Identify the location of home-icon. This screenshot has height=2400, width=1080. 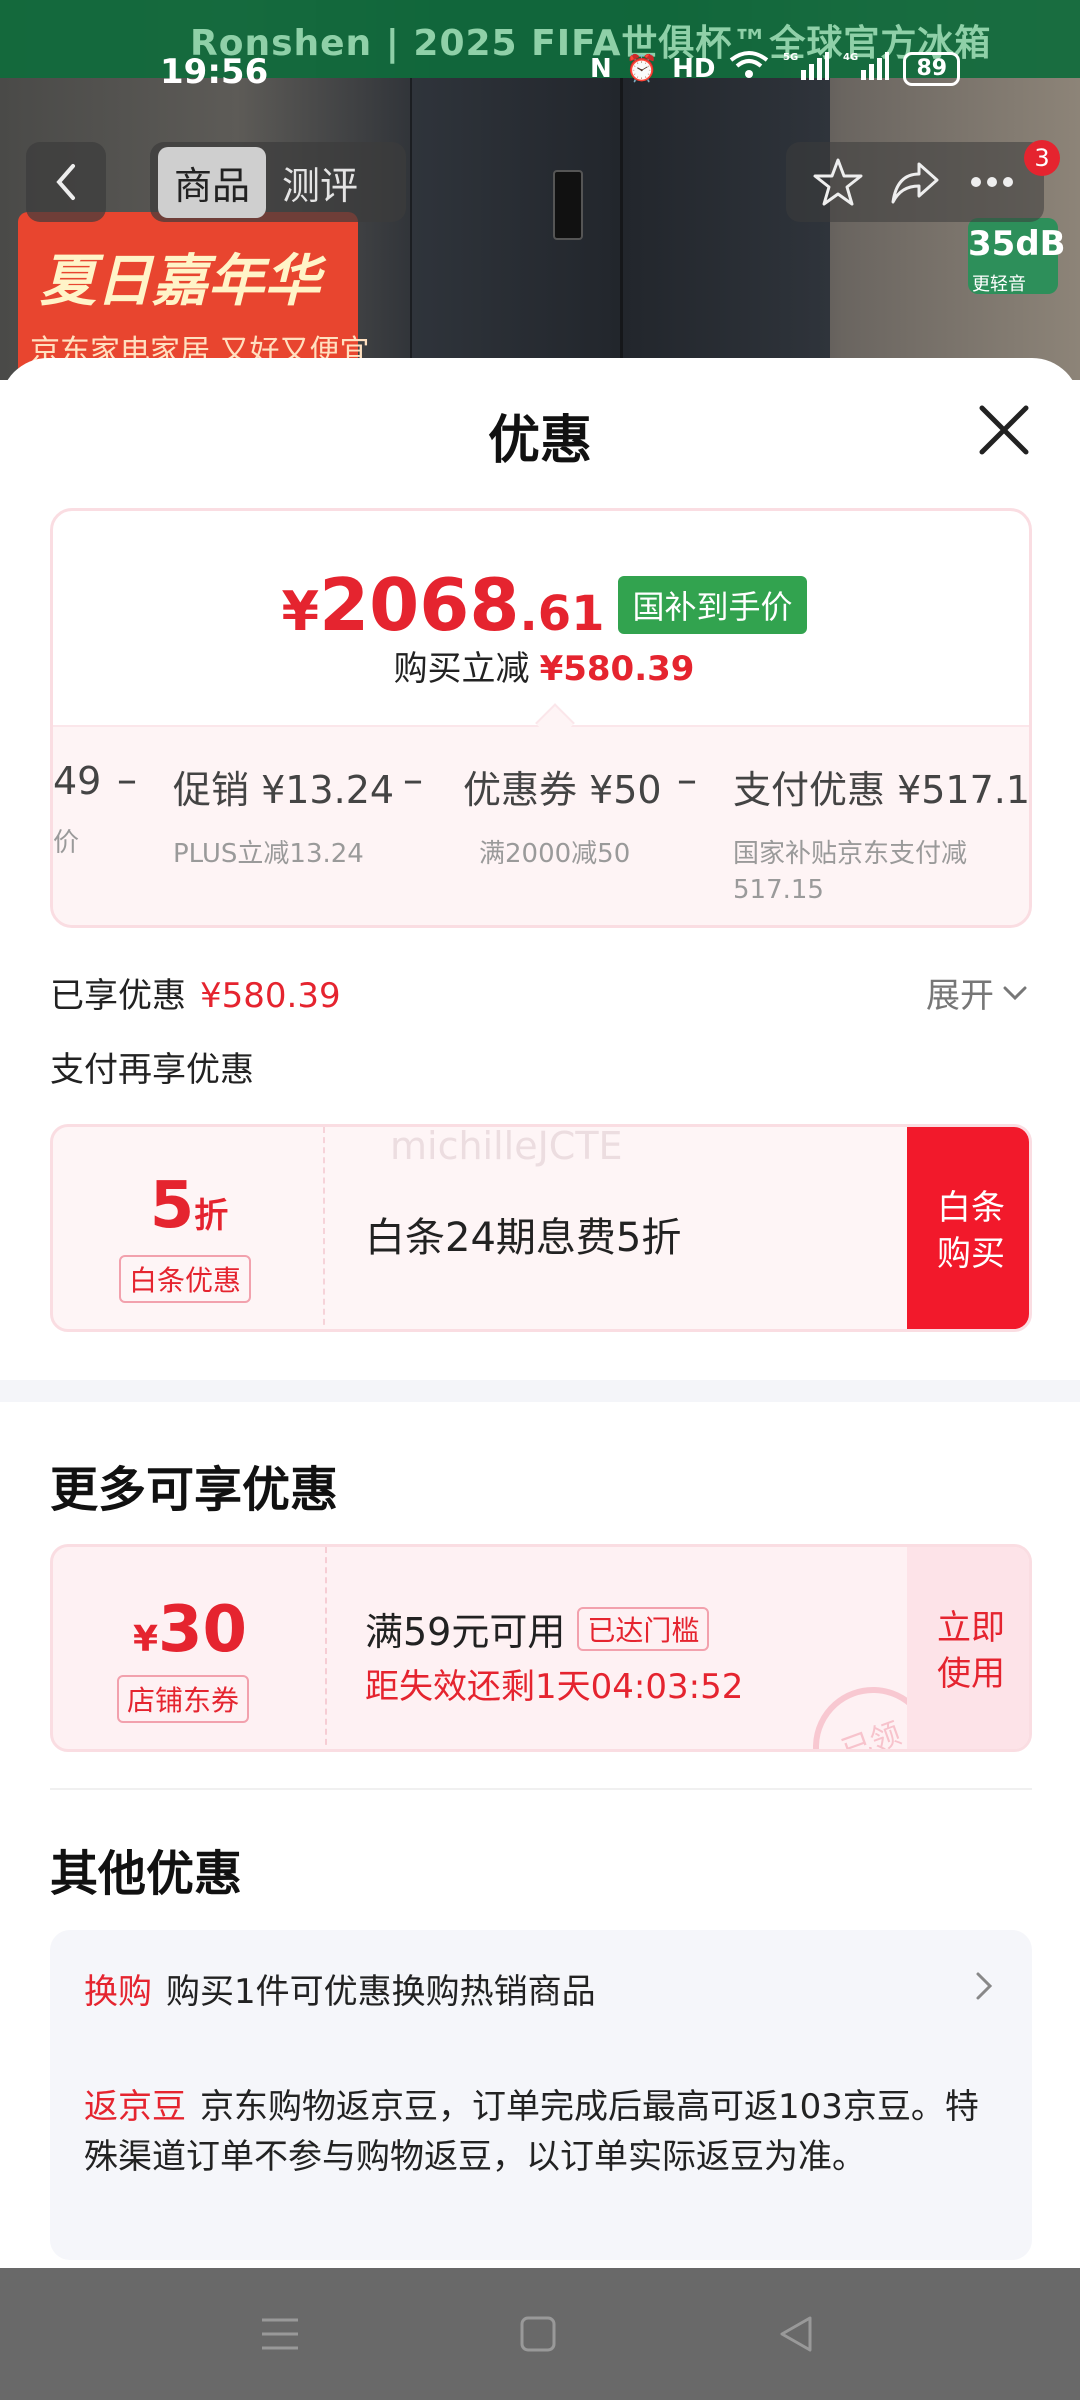
(538, 2334).